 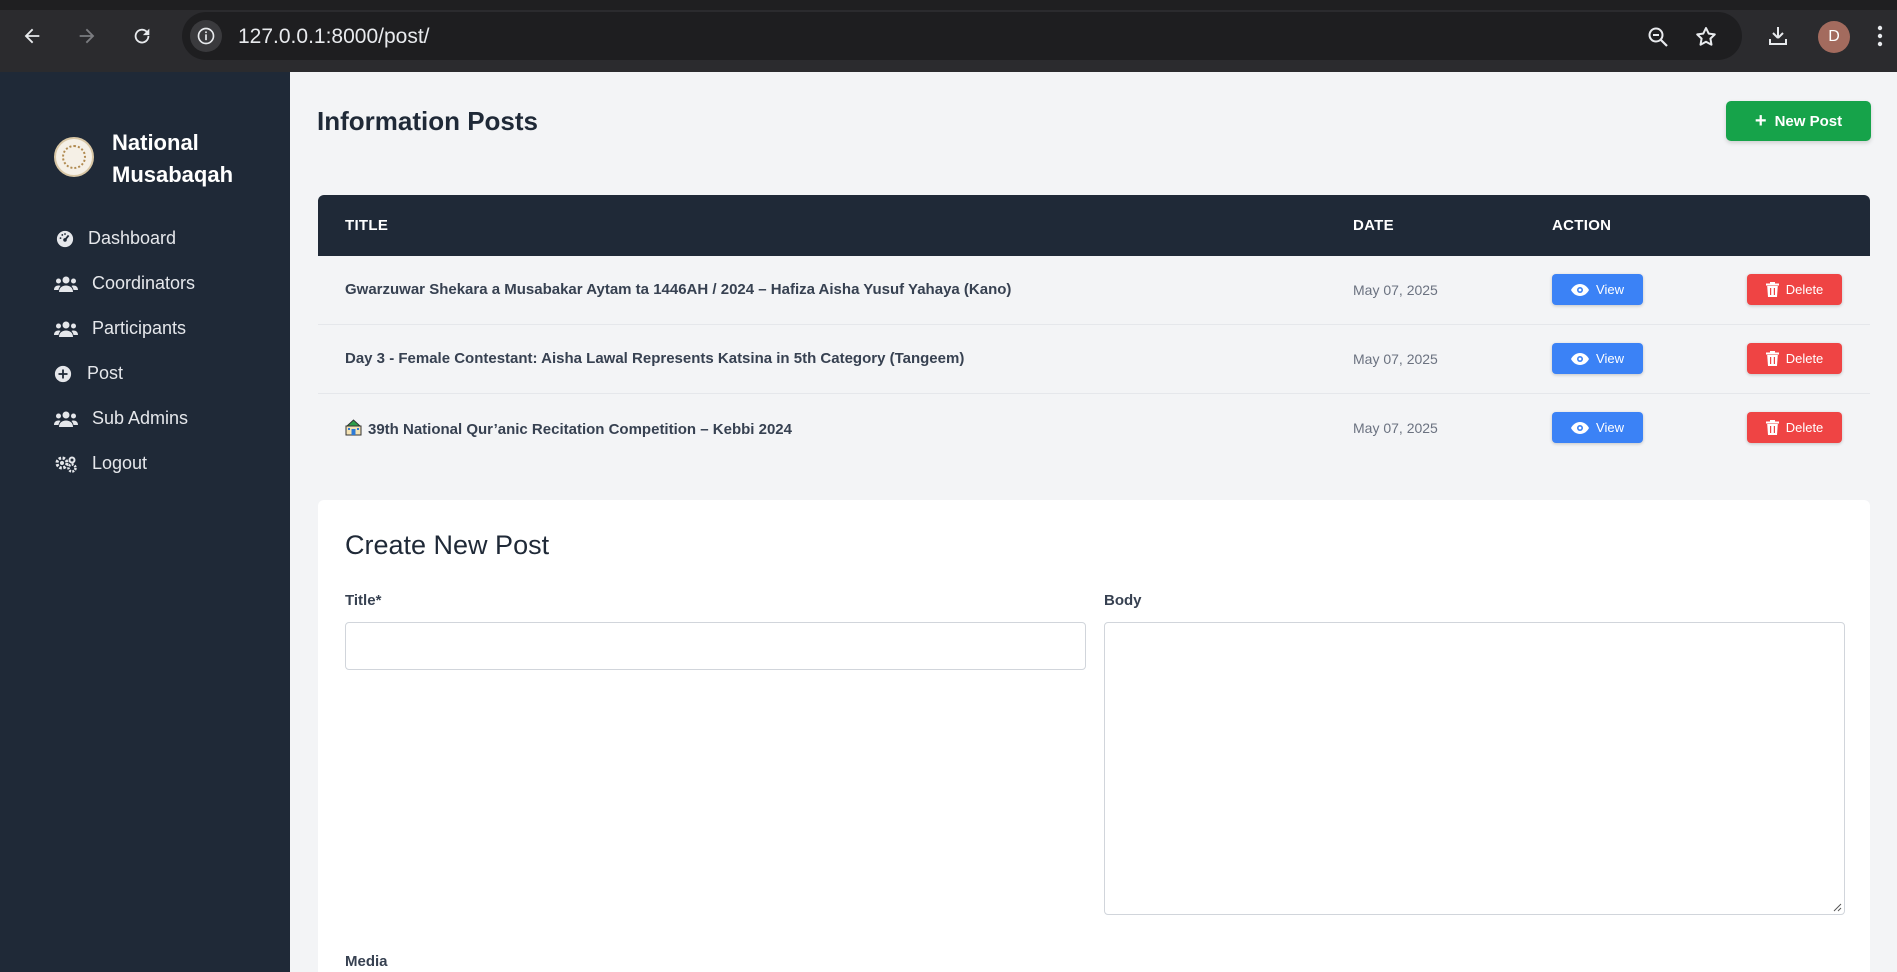 I want to click on brand-name: National Musabaqah, so click(x=173, y=158).